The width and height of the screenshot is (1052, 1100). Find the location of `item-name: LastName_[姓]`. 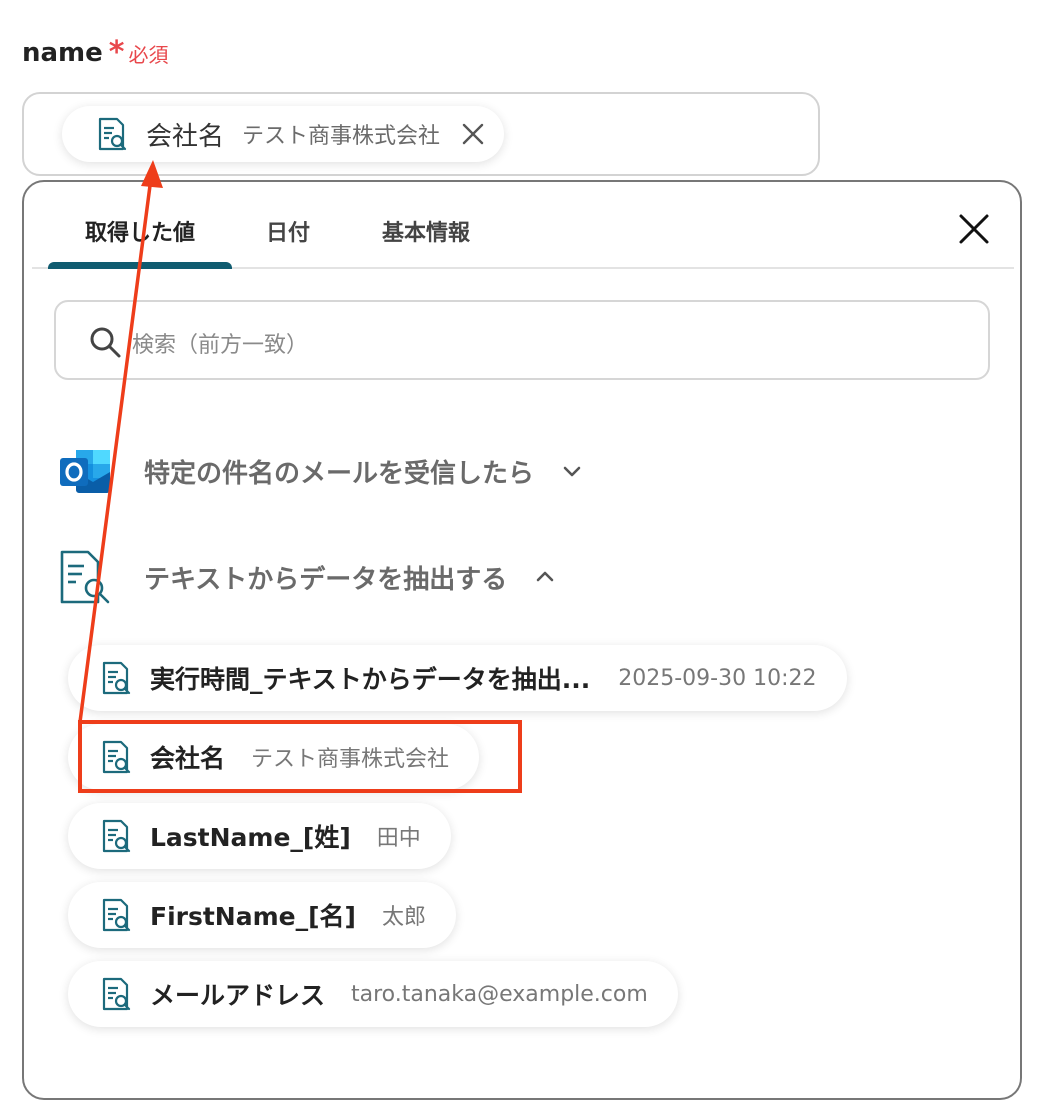

item-name: LastName_[姓] is located at coordinates (250, 837).